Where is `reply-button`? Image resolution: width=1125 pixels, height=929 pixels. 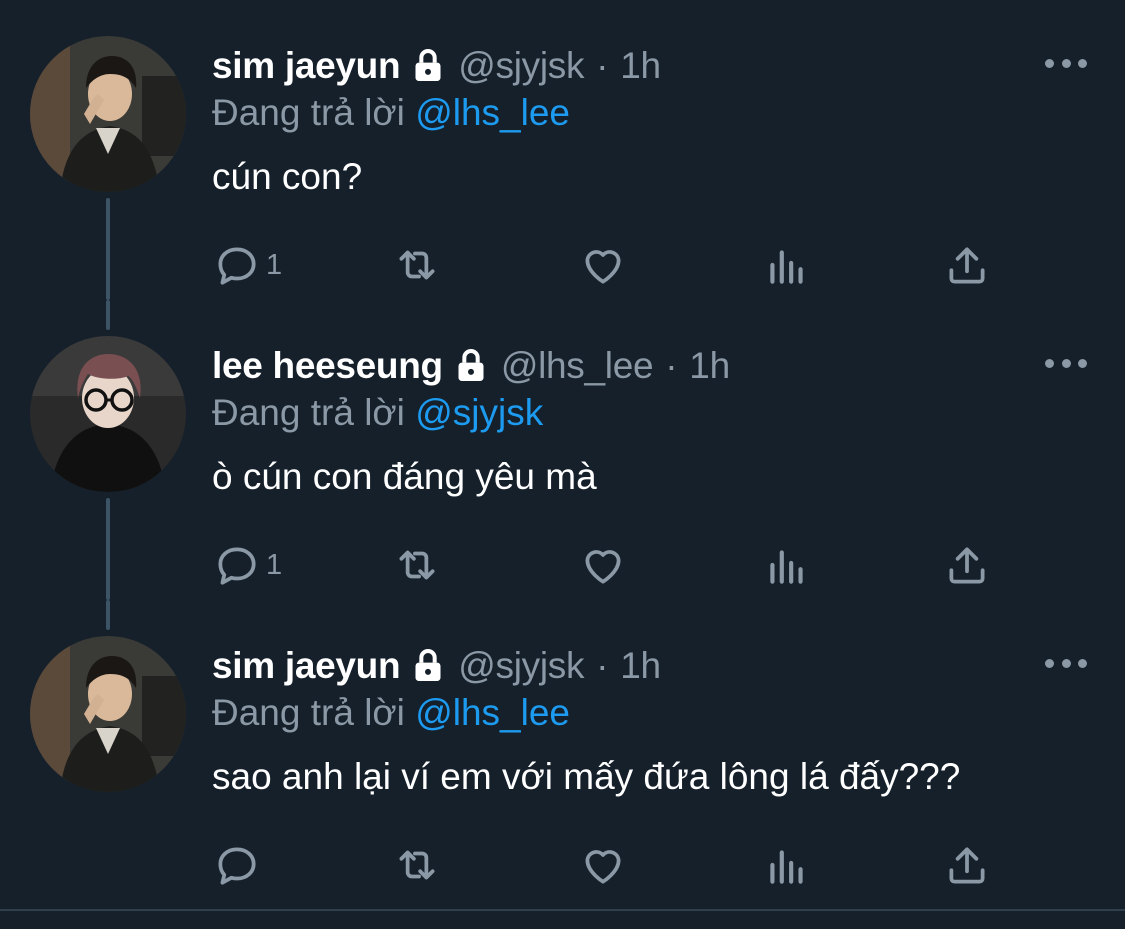
reply-button is located at coordinates (239, 865).